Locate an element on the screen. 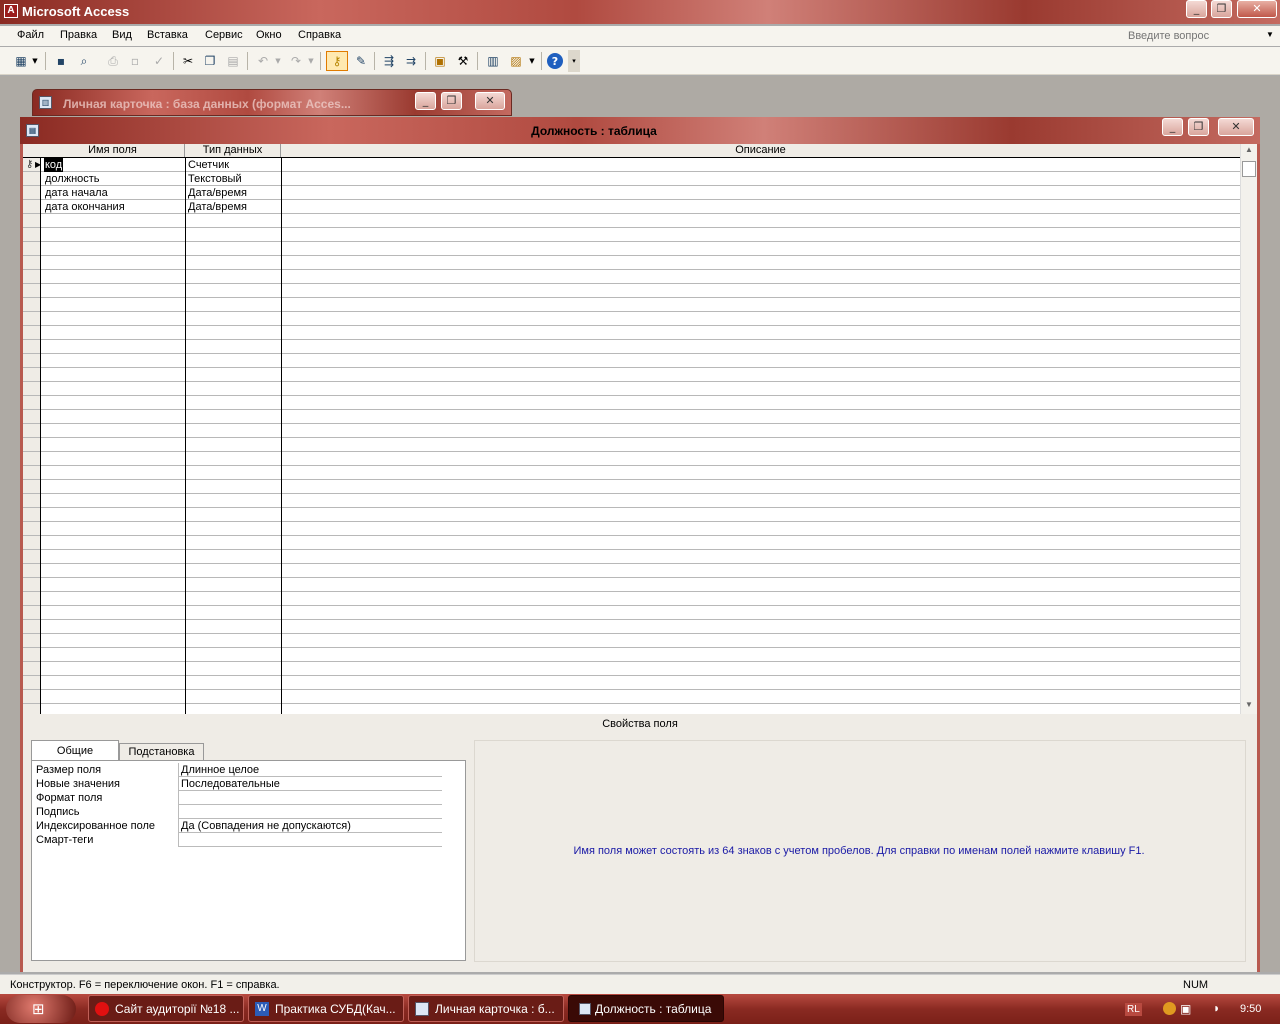 The image size is (1280, 1024). current-row-arrow-icon: ▶ is located at coordinates (38, 164).